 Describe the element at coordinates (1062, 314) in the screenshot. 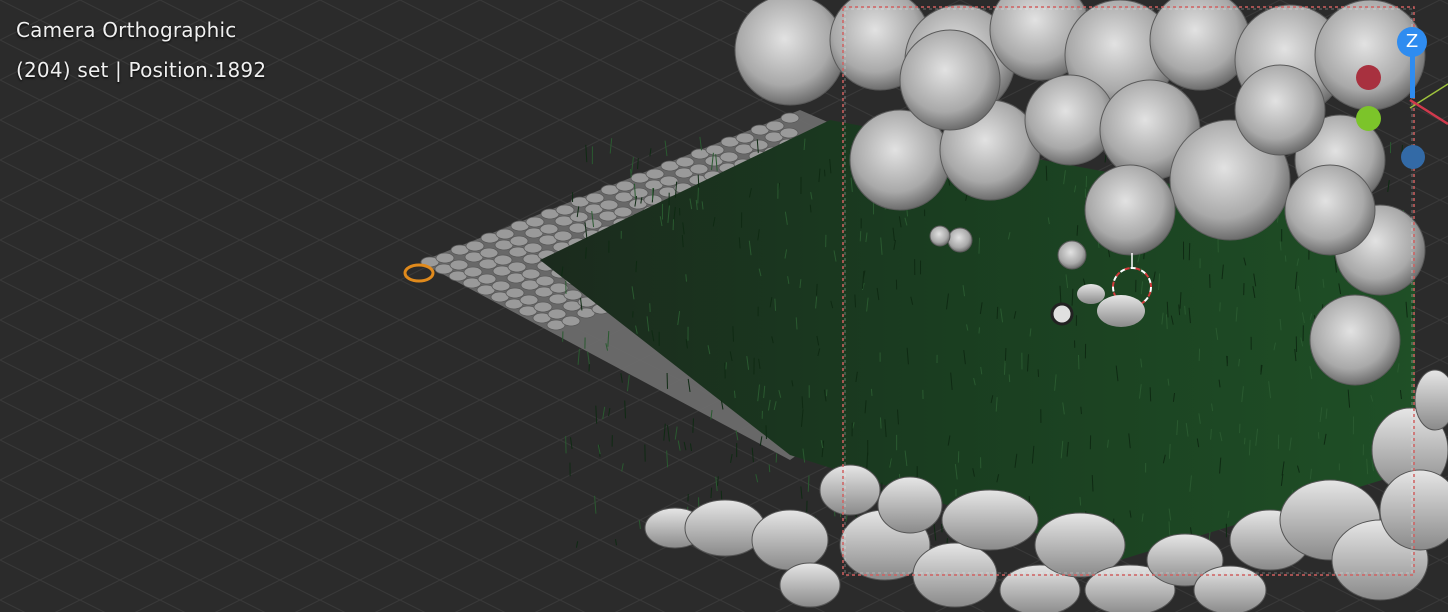

I see `character-head` at that location.